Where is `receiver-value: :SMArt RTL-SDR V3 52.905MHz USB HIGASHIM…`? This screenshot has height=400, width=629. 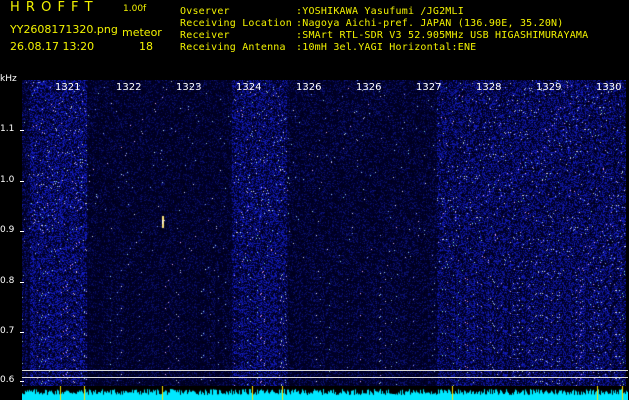
receiver-value: :SMArt RTL-SDR V3 52.905MHz USB HIGASHIM… is located at coordinates (442, 35).